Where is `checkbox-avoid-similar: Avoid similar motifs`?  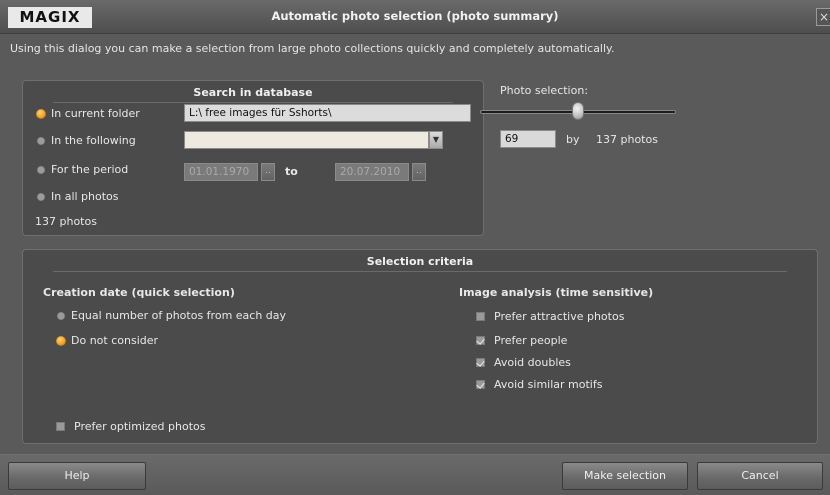
checkbox-avoid-similar: Avoid similar motifs is located at coordinates (539, 384).